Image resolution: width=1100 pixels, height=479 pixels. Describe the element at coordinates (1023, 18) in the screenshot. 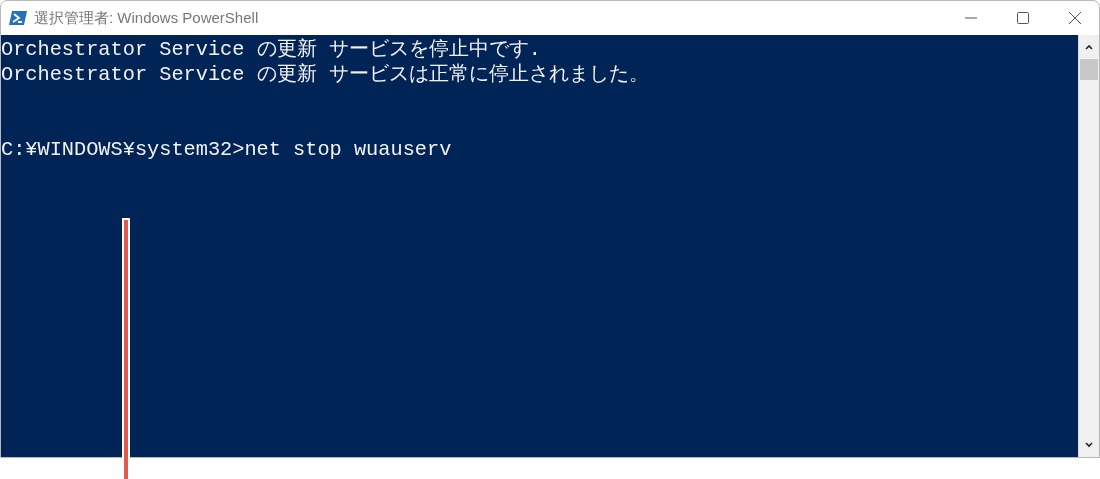

I see `maximize-icon` at that location.